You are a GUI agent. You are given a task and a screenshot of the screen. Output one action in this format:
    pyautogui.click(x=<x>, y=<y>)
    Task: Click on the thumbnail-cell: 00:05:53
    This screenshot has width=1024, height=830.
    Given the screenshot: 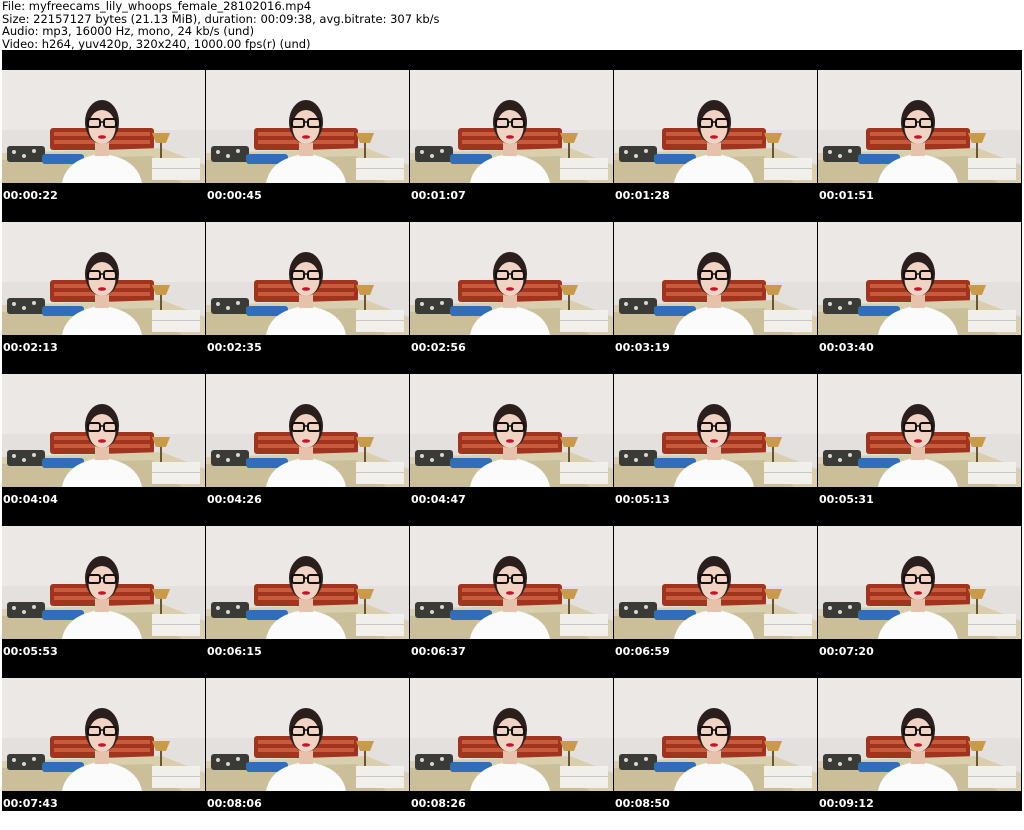 What is the action you would take?
    pyautogui.click(x=104, y=602)
    